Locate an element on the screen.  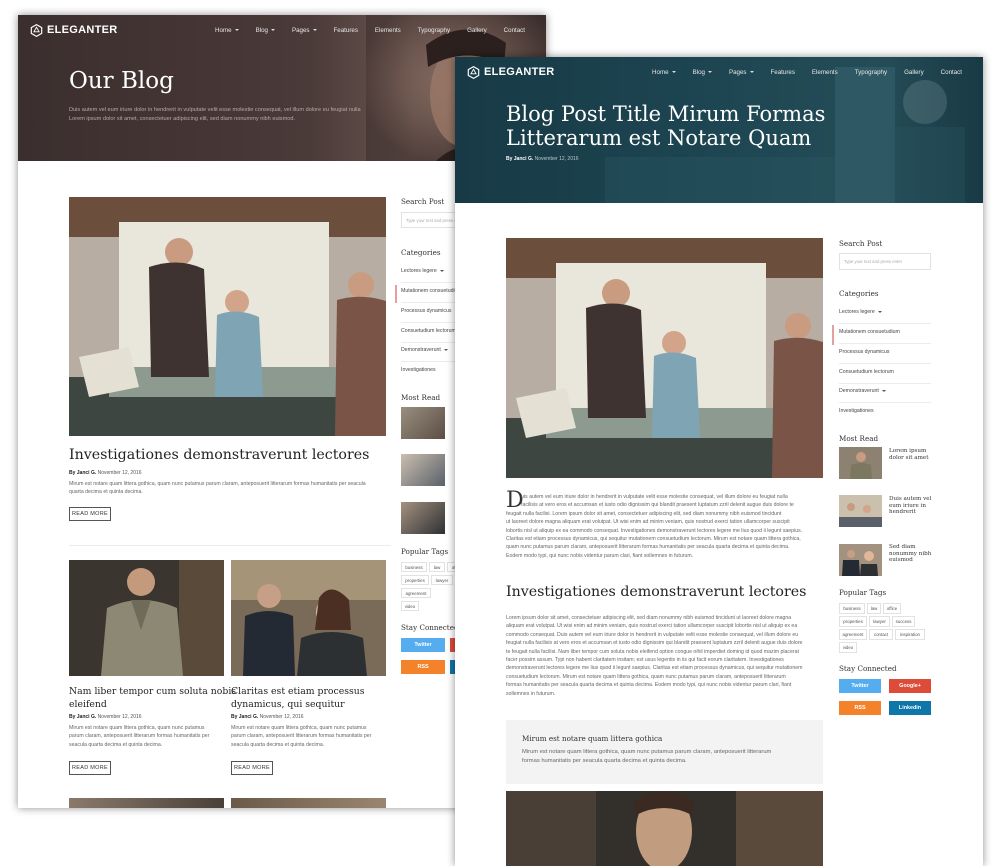
google-plus-button: Google+ is located at coordinates (910, 686).